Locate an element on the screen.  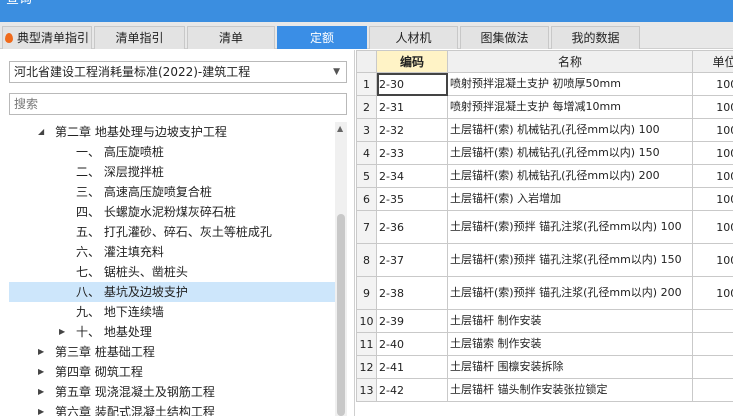
tab-labor-material-machine: 人材机 is located at coordinates (413, 37).